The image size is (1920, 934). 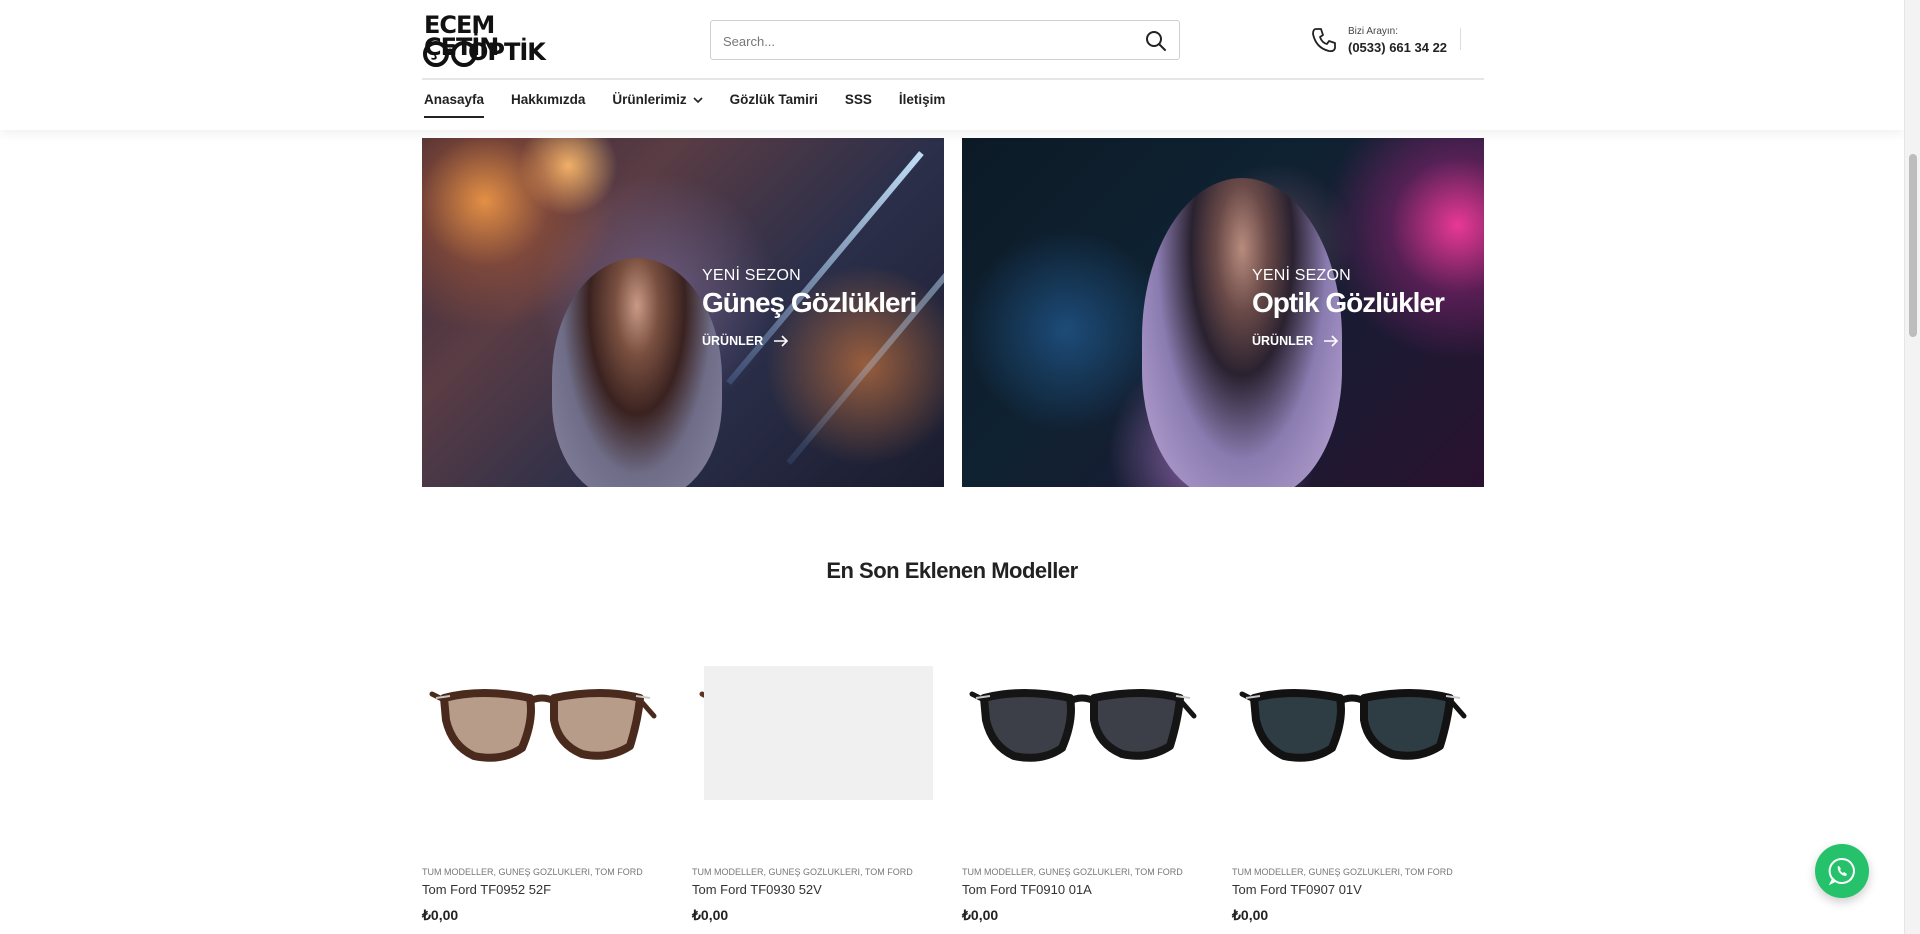 I want to click on product-image-background, so click(x=818, y=733).